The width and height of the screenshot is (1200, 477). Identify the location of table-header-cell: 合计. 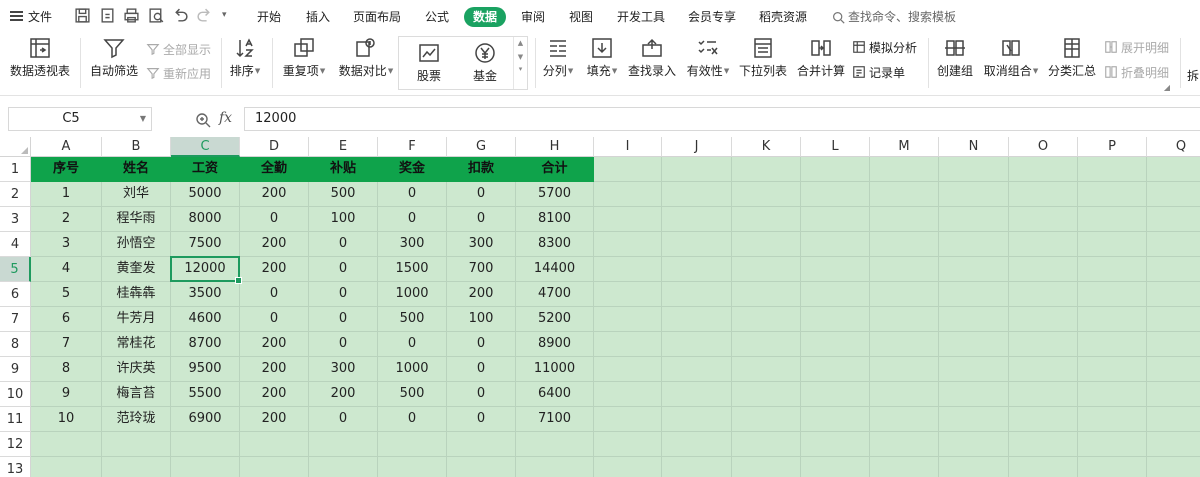
(555, 169).